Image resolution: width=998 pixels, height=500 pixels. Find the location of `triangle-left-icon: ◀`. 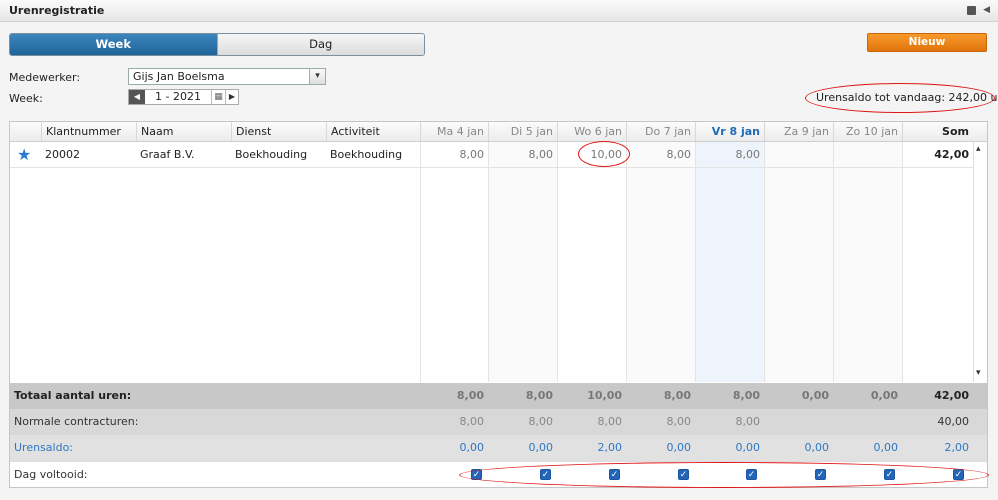

triangle-left-icon: ◀ is located at coordinates (986, 10).